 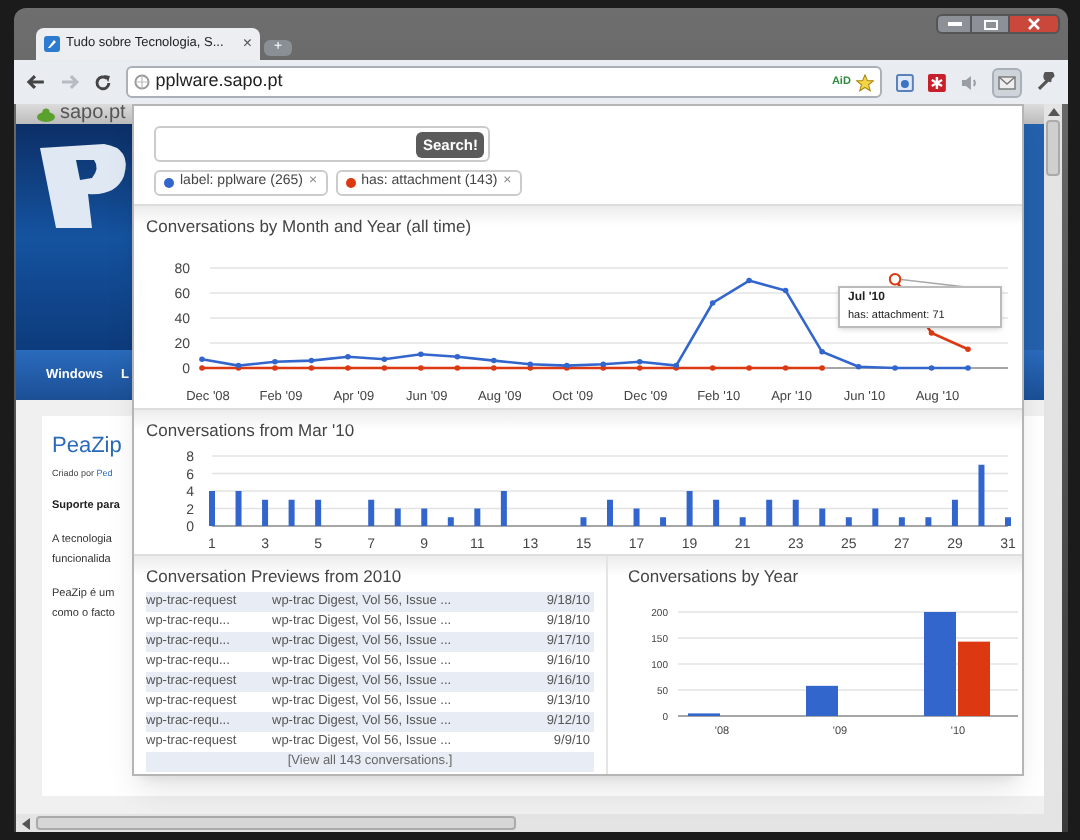 What do you see at coordinates (713, 575) in the screenshot?
I see `chart-title: Conversations by Year` at bounding box center [713, 575].